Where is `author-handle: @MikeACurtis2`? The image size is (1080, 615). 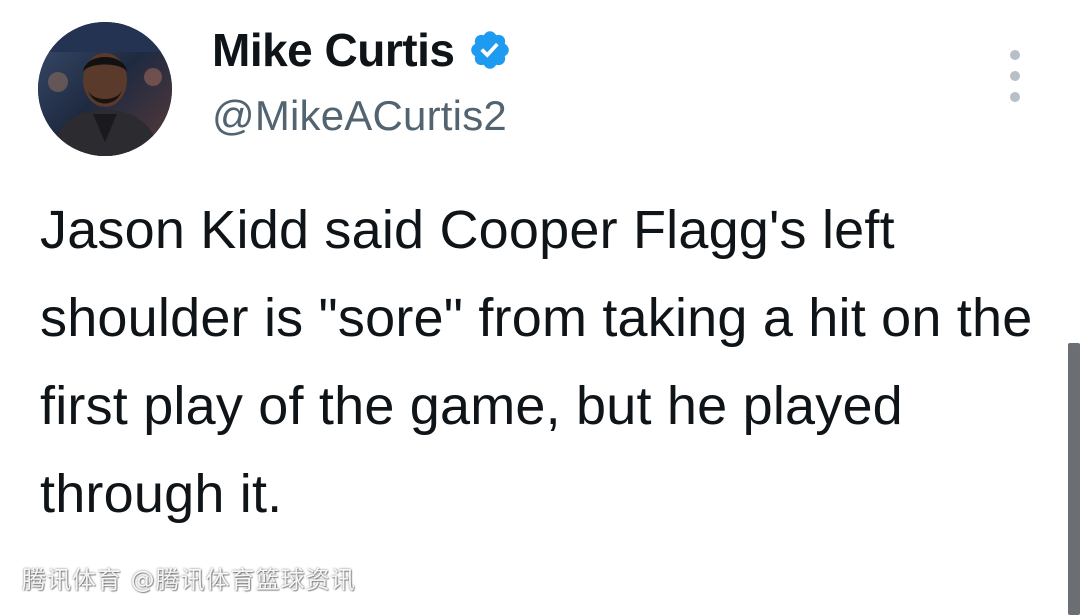 author-handle: @MikeACurtis2 is located at coordinates (359, 116).